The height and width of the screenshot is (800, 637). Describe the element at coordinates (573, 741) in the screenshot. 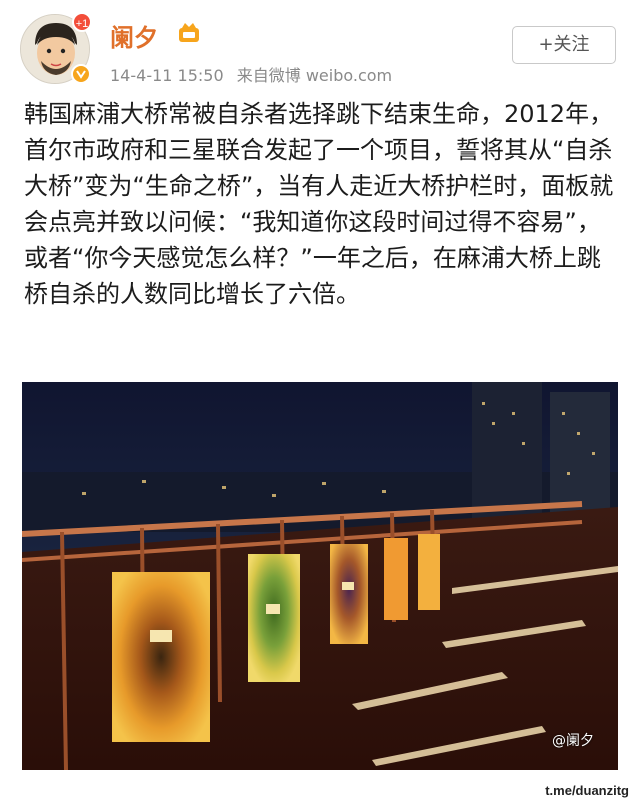

I see `image-watermark: @阑夕` at that location.